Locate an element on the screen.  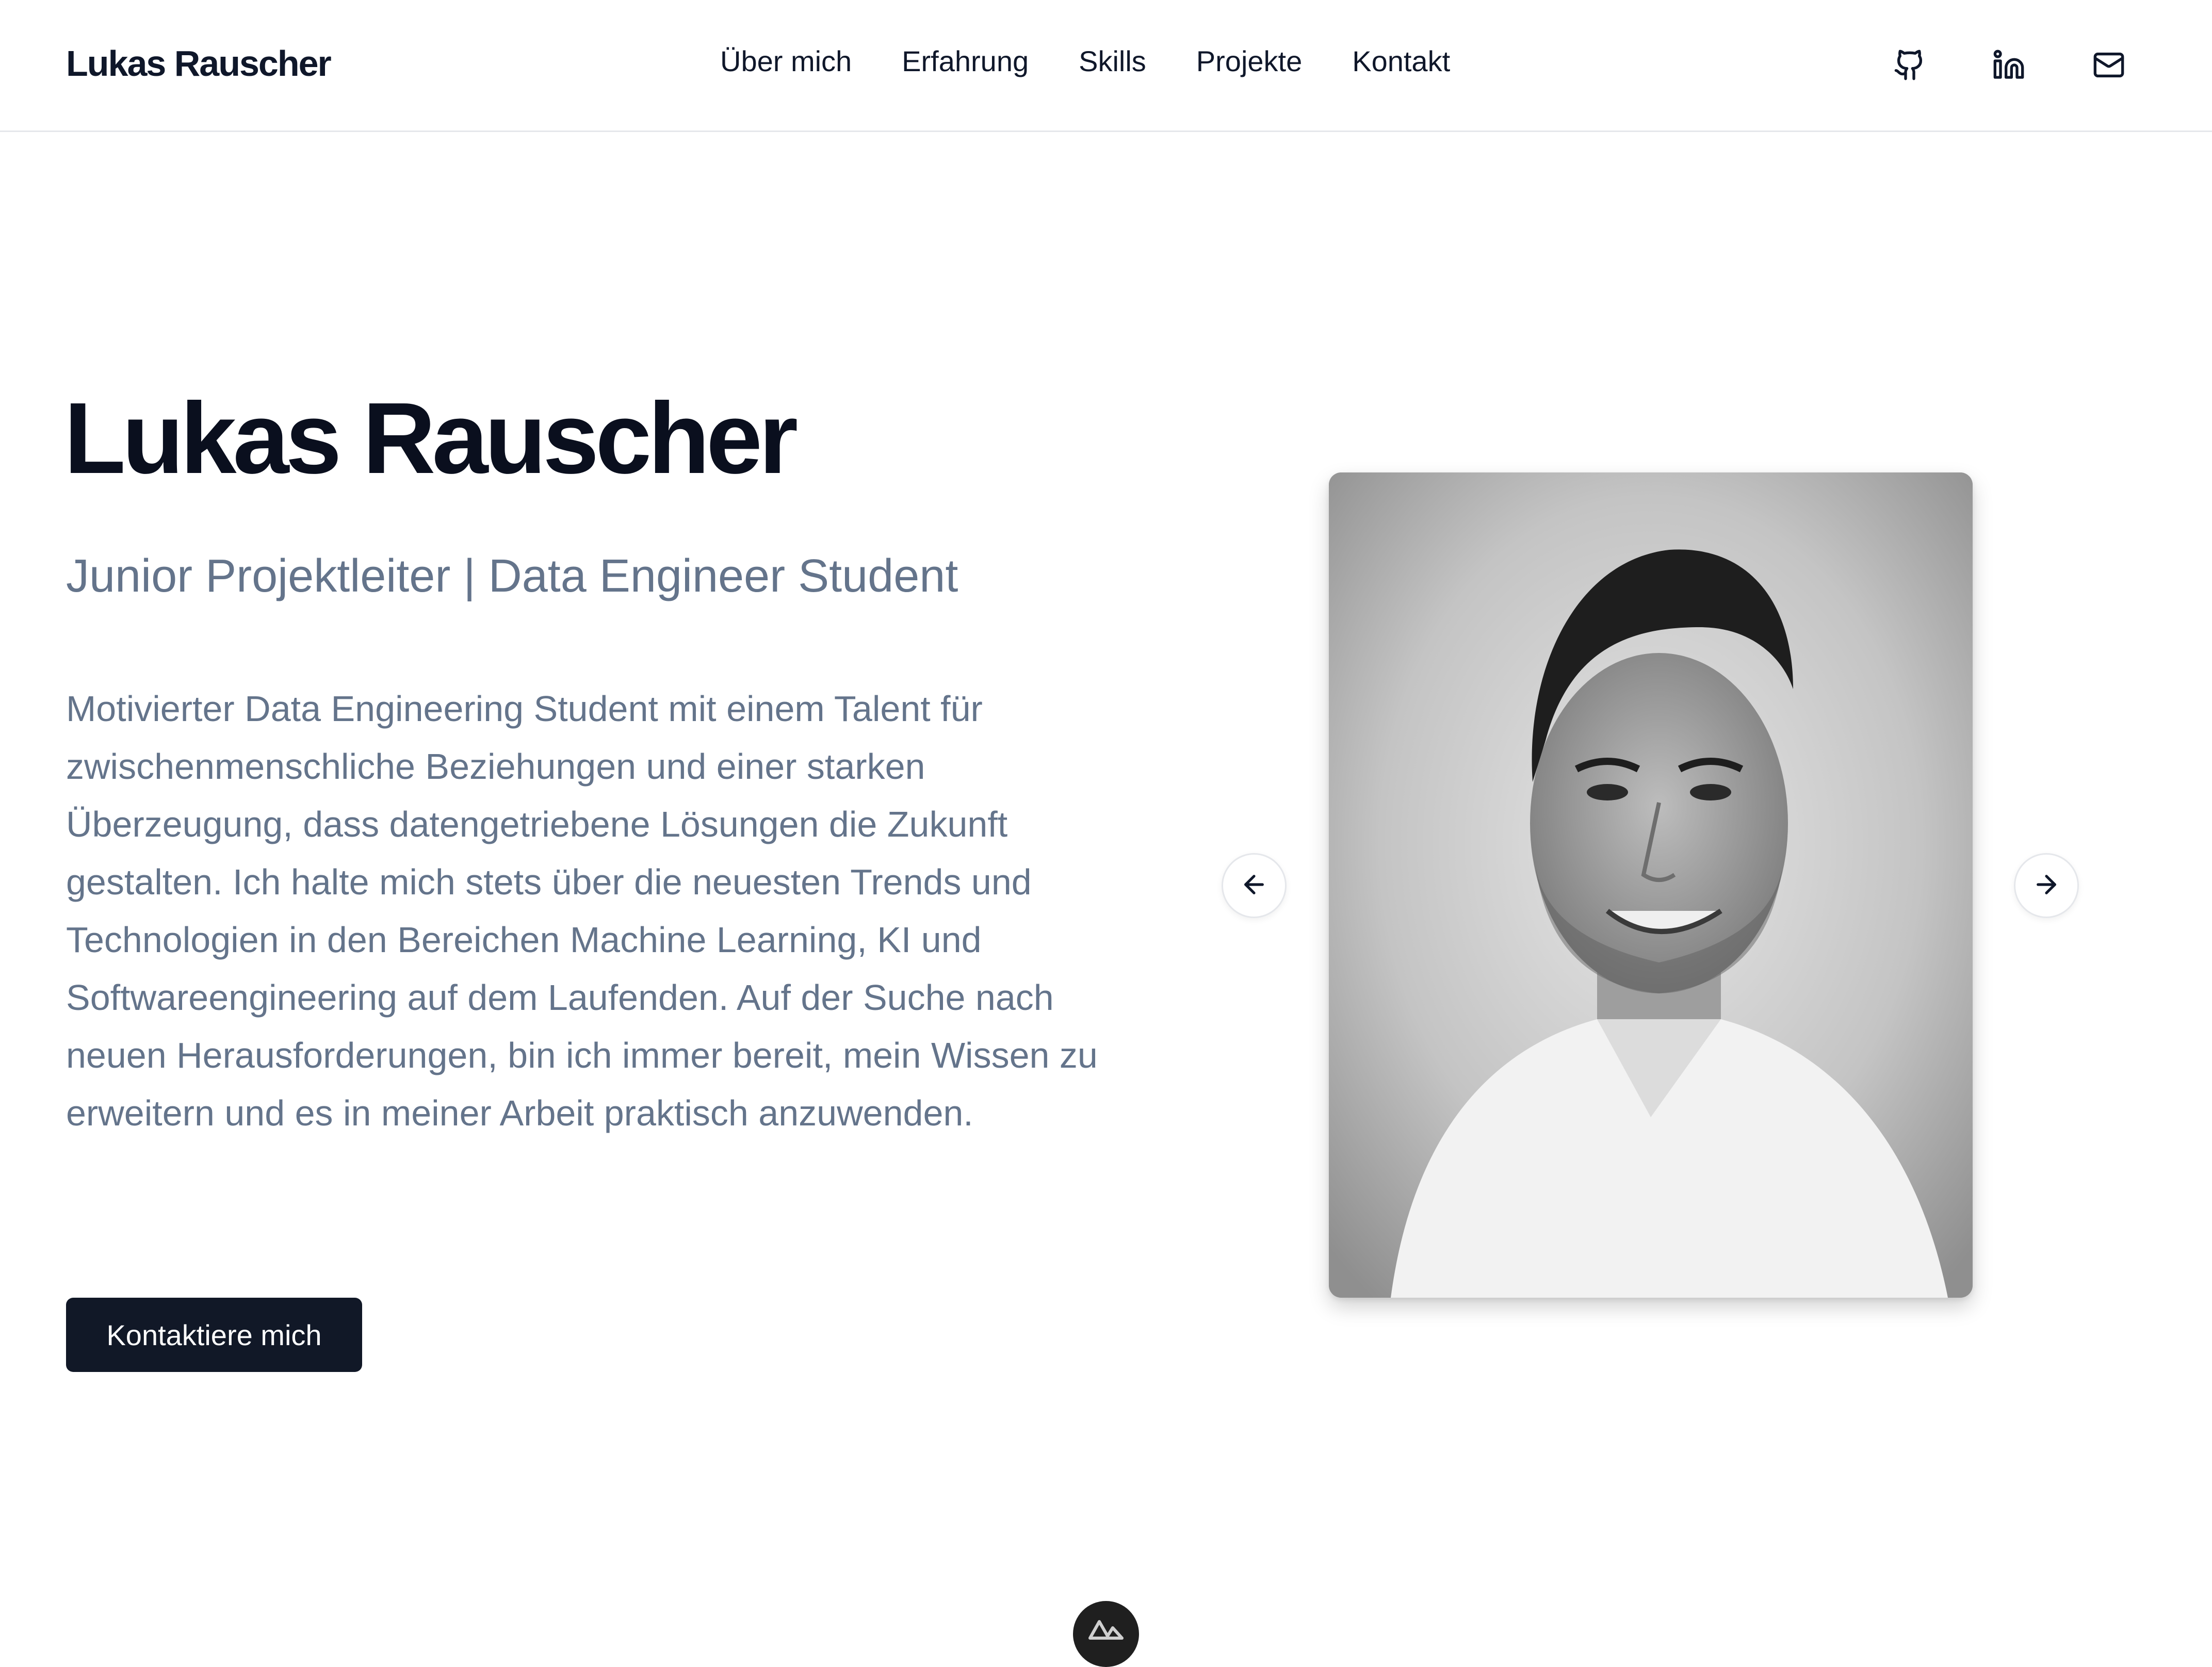
carousel-next-button is located at coordinates (2046, 885).